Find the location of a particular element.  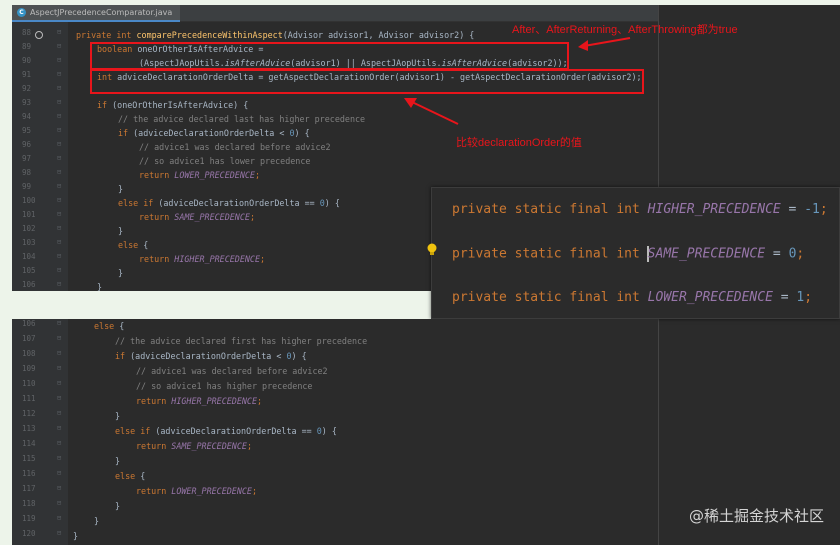

line-number: 116 is located at coordinates (29, 473).